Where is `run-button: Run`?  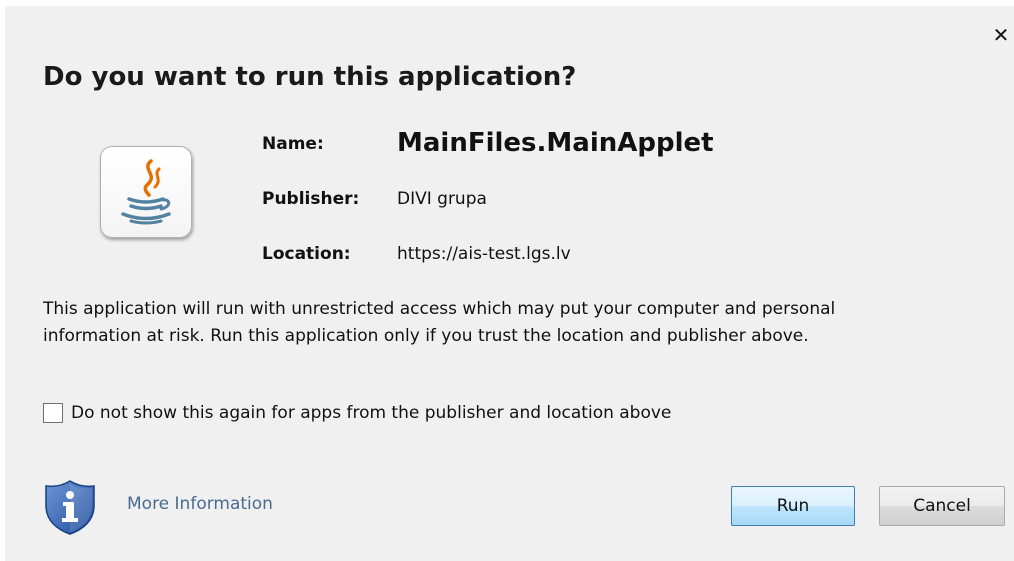 run-button: Run is located at coordinates (793, 506).